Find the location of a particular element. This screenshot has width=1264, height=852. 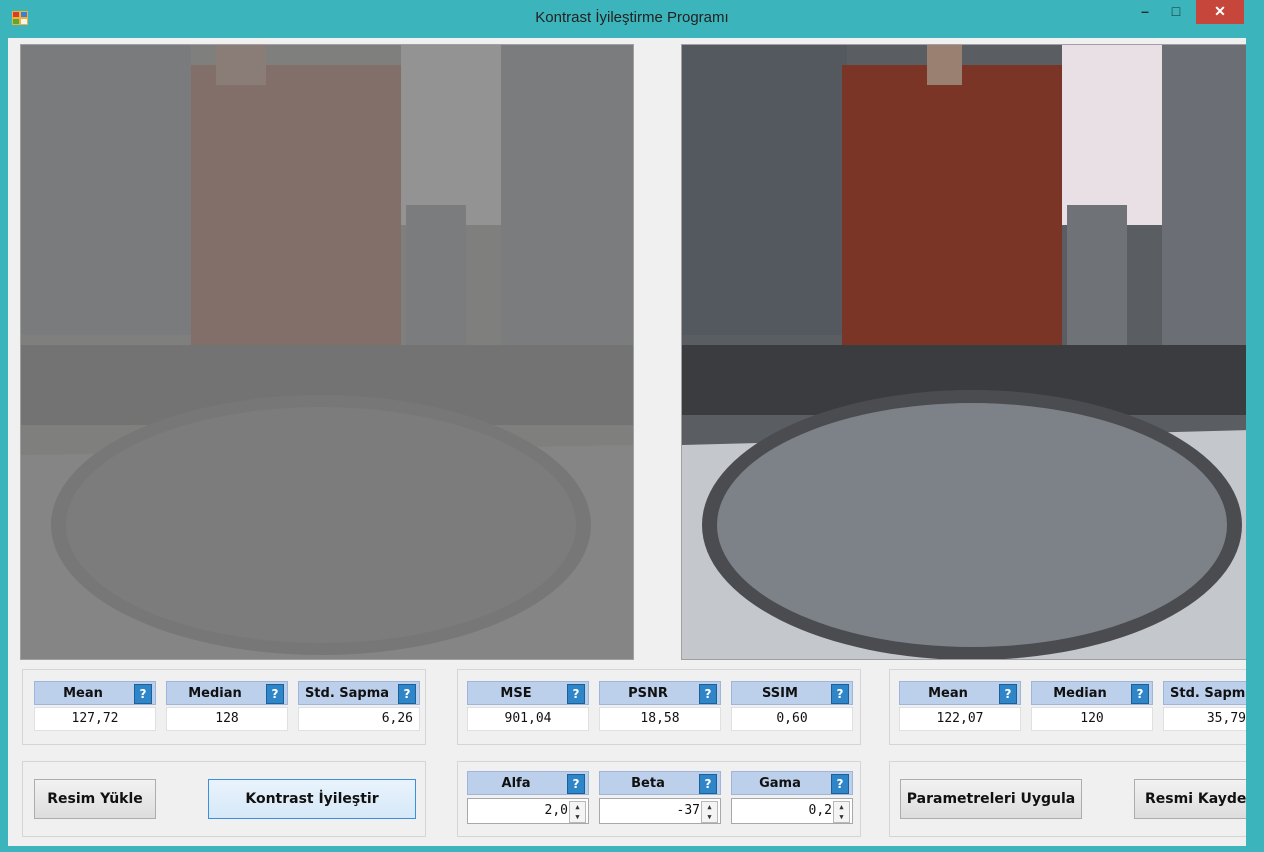

enhance-contrast-button: Kontrast İyileştir is located at coordinates (312, 799).